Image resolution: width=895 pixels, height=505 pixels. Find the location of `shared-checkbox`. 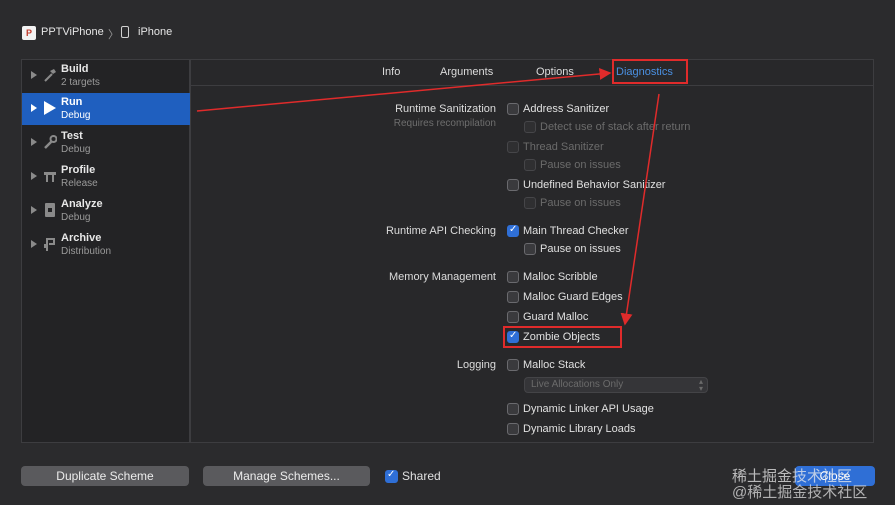

shared-checkbox is located at coordinates (391, 476).